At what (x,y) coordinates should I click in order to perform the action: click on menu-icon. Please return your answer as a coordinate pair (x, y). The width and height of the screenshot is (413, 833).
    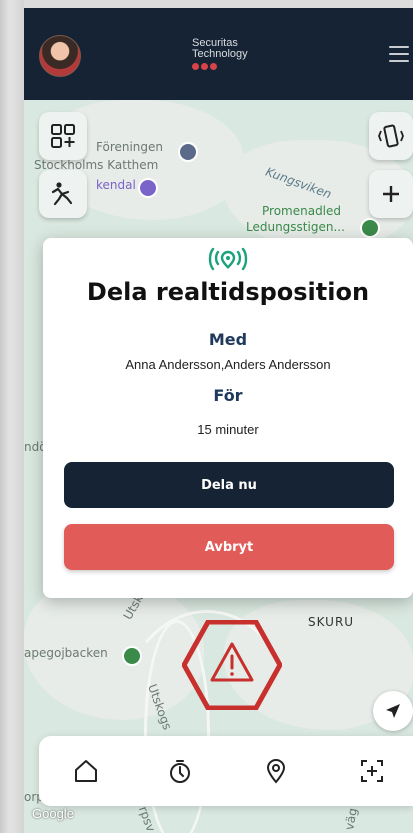
    Looking at the image, I should click on (399, 54).